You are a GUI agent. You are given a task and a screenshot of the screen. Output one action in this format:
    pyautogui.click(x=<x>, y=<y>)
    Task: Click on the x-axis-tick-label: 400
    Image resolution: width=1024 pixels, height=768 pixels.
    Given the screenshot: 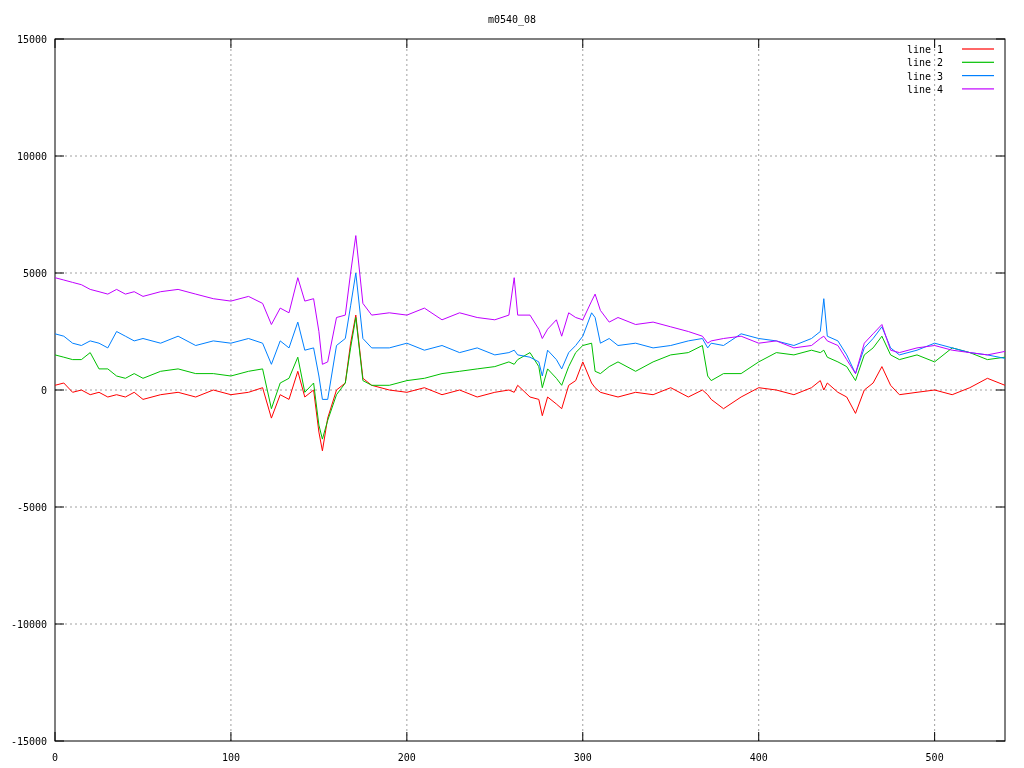 What is the action you would take?
    pyautogui.click(x=758, y=757)
    